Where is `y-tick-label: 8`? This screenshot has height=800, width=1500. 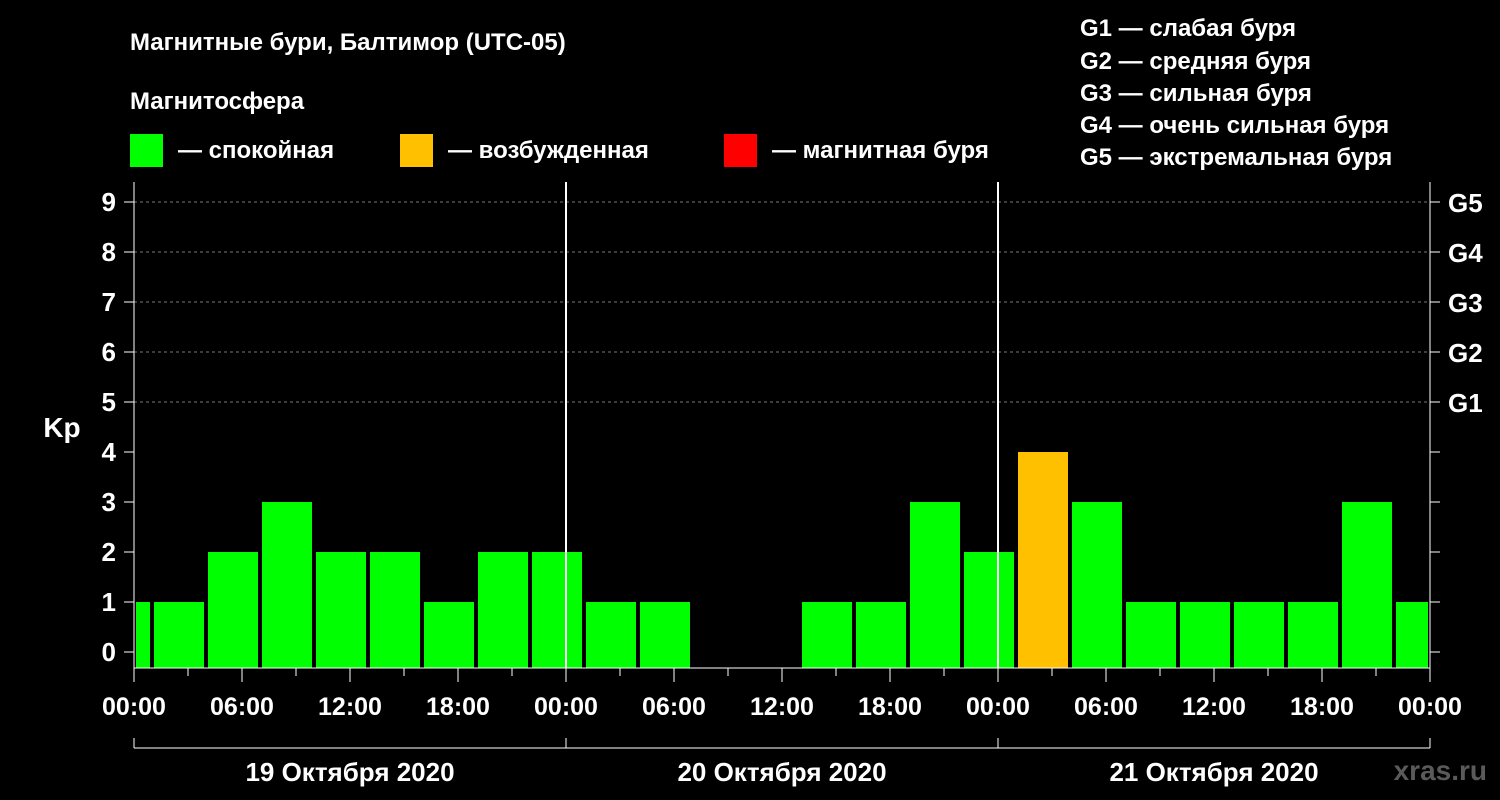 y-tick-label: 8 is located at coordinates (109, 252).